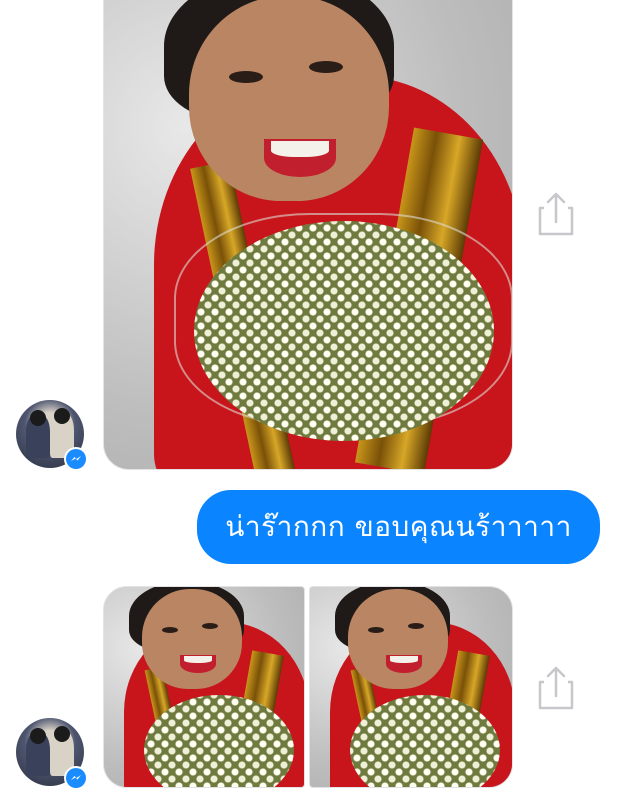 Image resolution: width=640 pixels, height=800 pixels. I want to click on outgoing-message-bubble: น่าร๊ากกก ขอบคุณนร้าาาาา, so click(398, 527).